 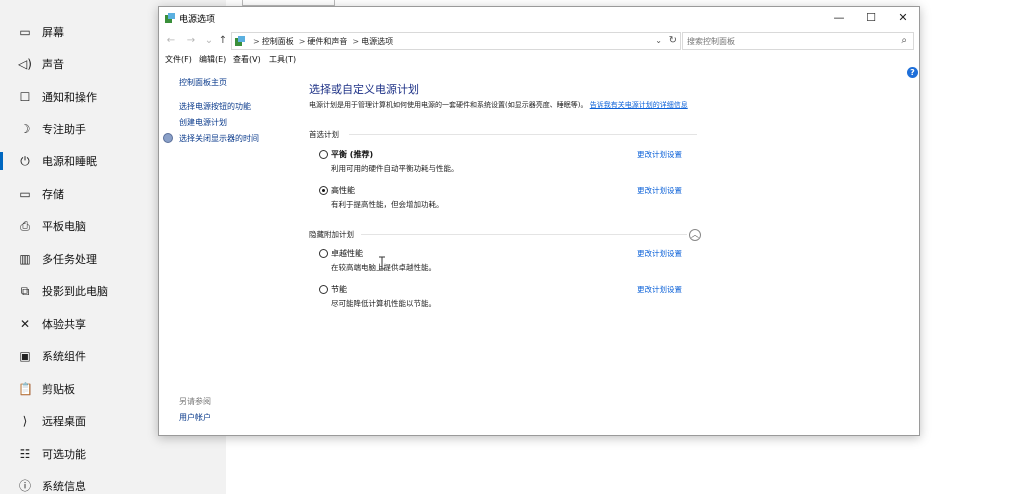 I want to click on change-settings-ultimate-performance-link: 更改计划设置, so click(x=659, y=253).